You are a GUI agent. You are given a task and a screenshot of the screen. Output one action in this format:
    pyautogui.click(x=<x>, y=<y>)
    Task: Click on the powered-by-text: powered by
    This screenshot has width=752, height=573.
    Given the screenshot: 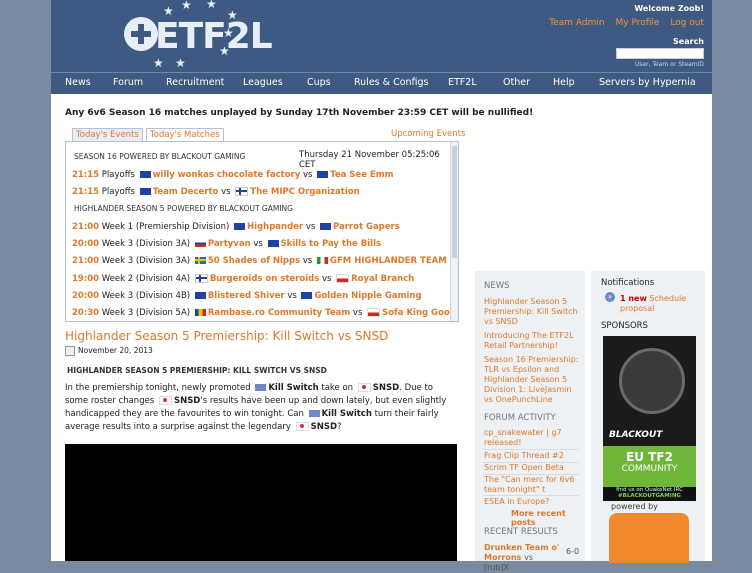 What is the action you would take?
    pyautogui.click(x=634, y=506)
    